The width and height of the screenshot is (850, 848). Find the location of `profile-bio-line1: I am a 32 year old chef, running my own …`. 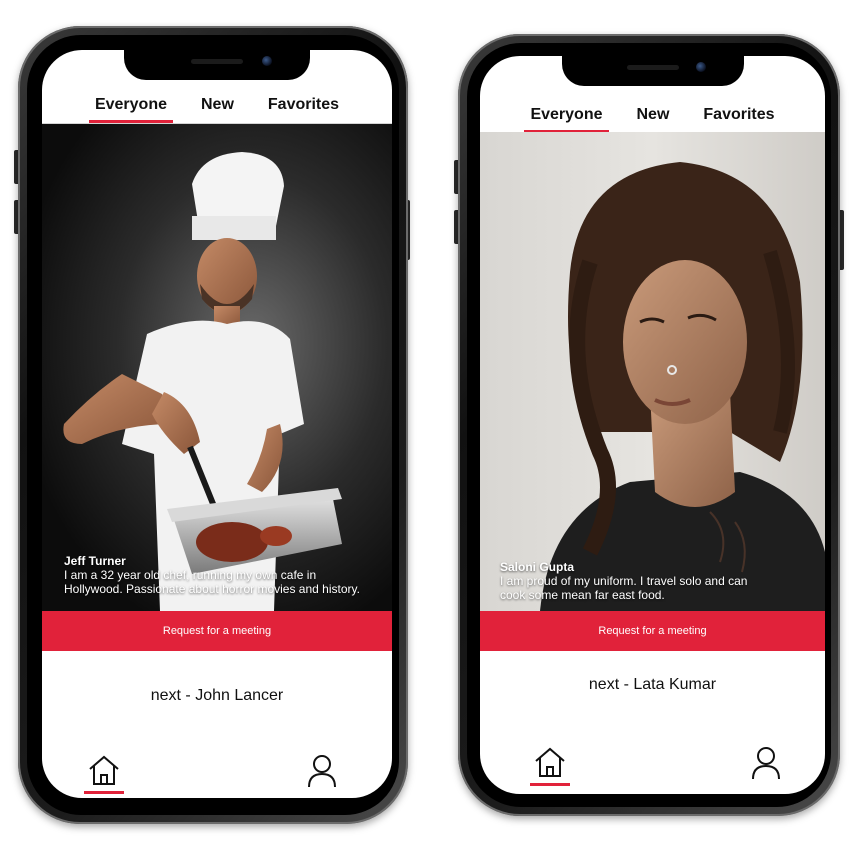

profile-bio-line1: I am a 32 year old chef, running my own … is located at coordinates (190, 575).